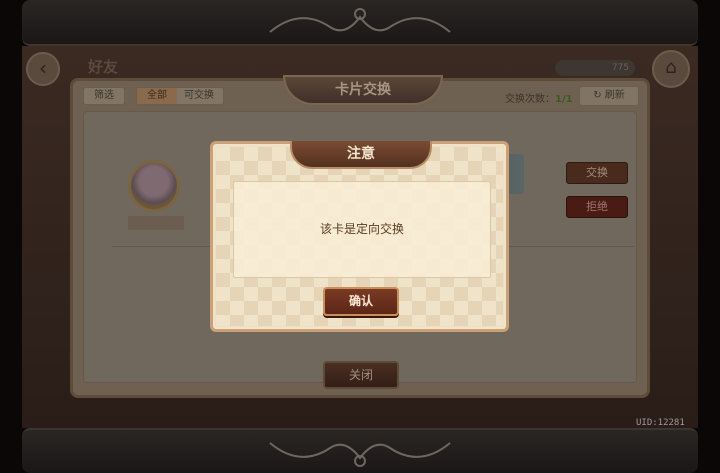  I want to click on refresh-icon: ↻, so click(597, 95).